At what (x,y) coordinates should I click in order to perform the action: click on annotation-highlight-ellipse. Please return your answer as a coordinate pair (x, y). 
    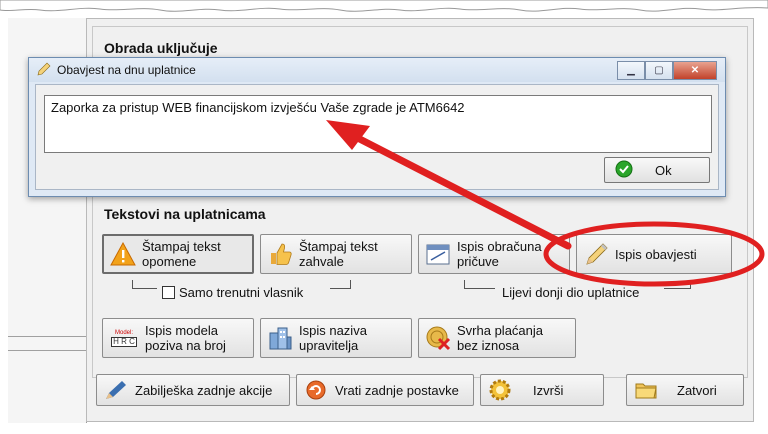
    Looking at the image, I should click on (654, 254).